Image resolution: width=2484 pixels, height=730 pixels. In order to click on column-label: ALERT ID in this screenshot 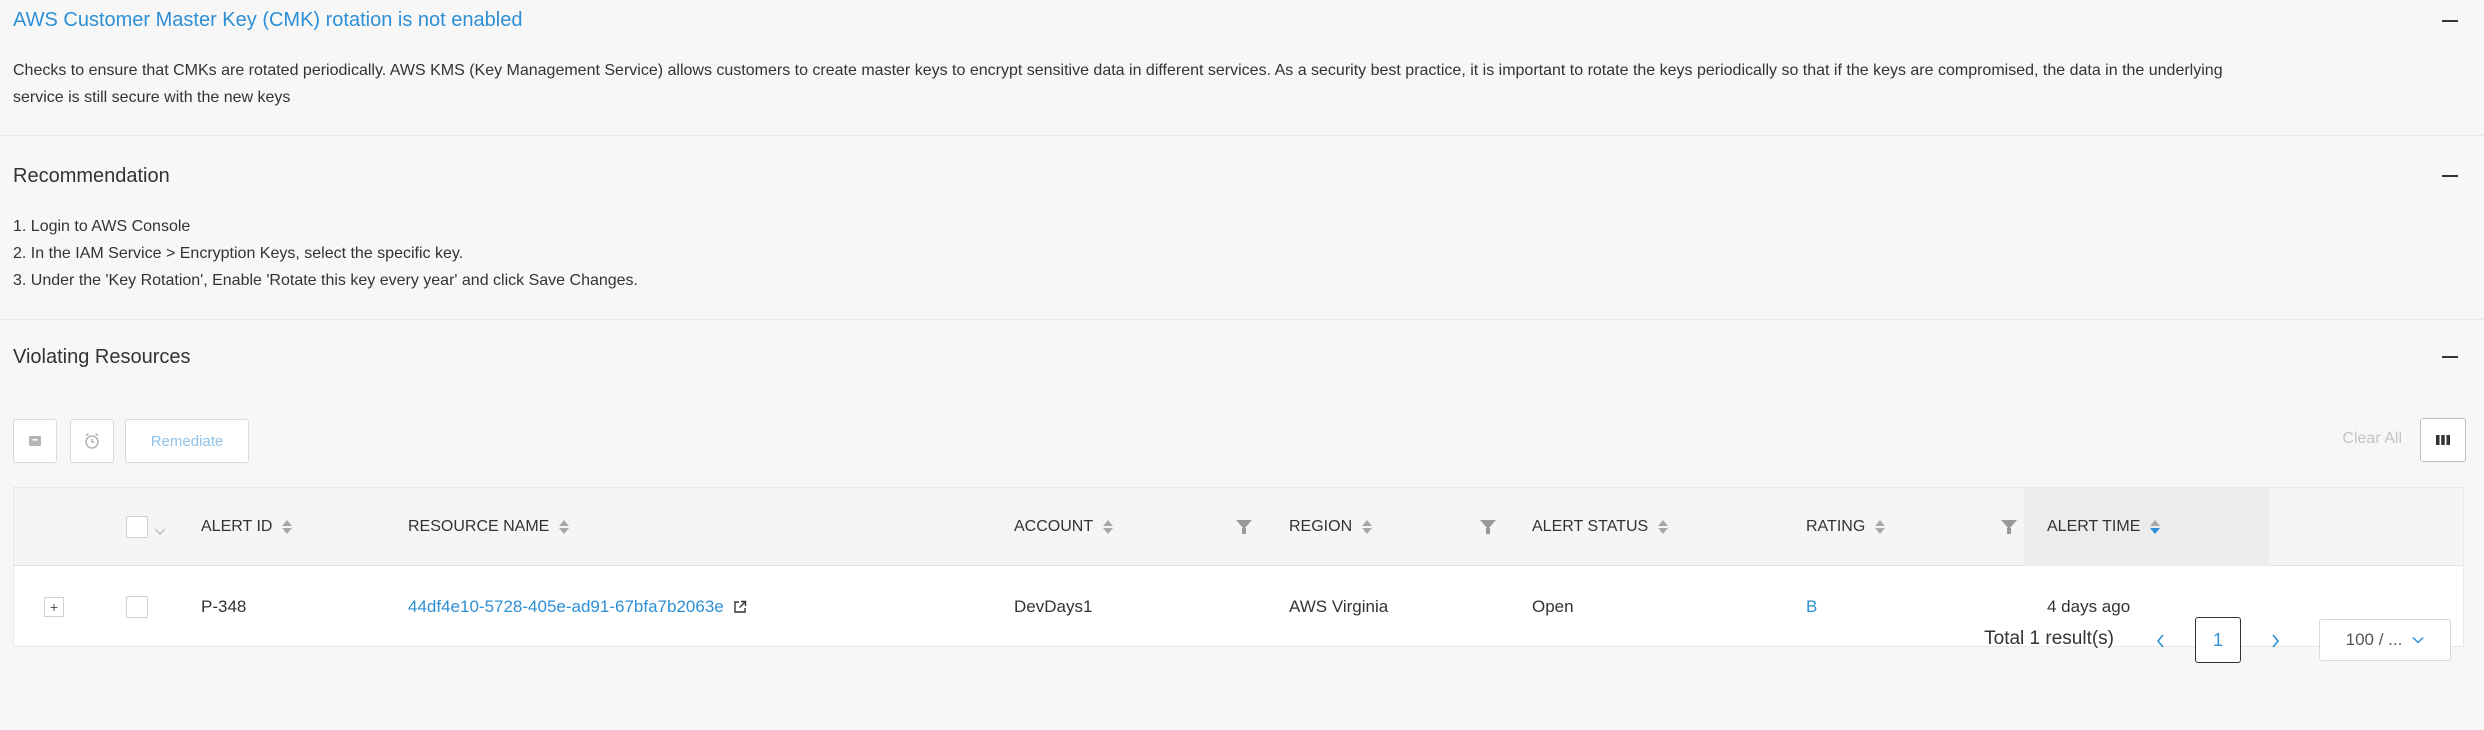, I will do `click(237, 526)`.